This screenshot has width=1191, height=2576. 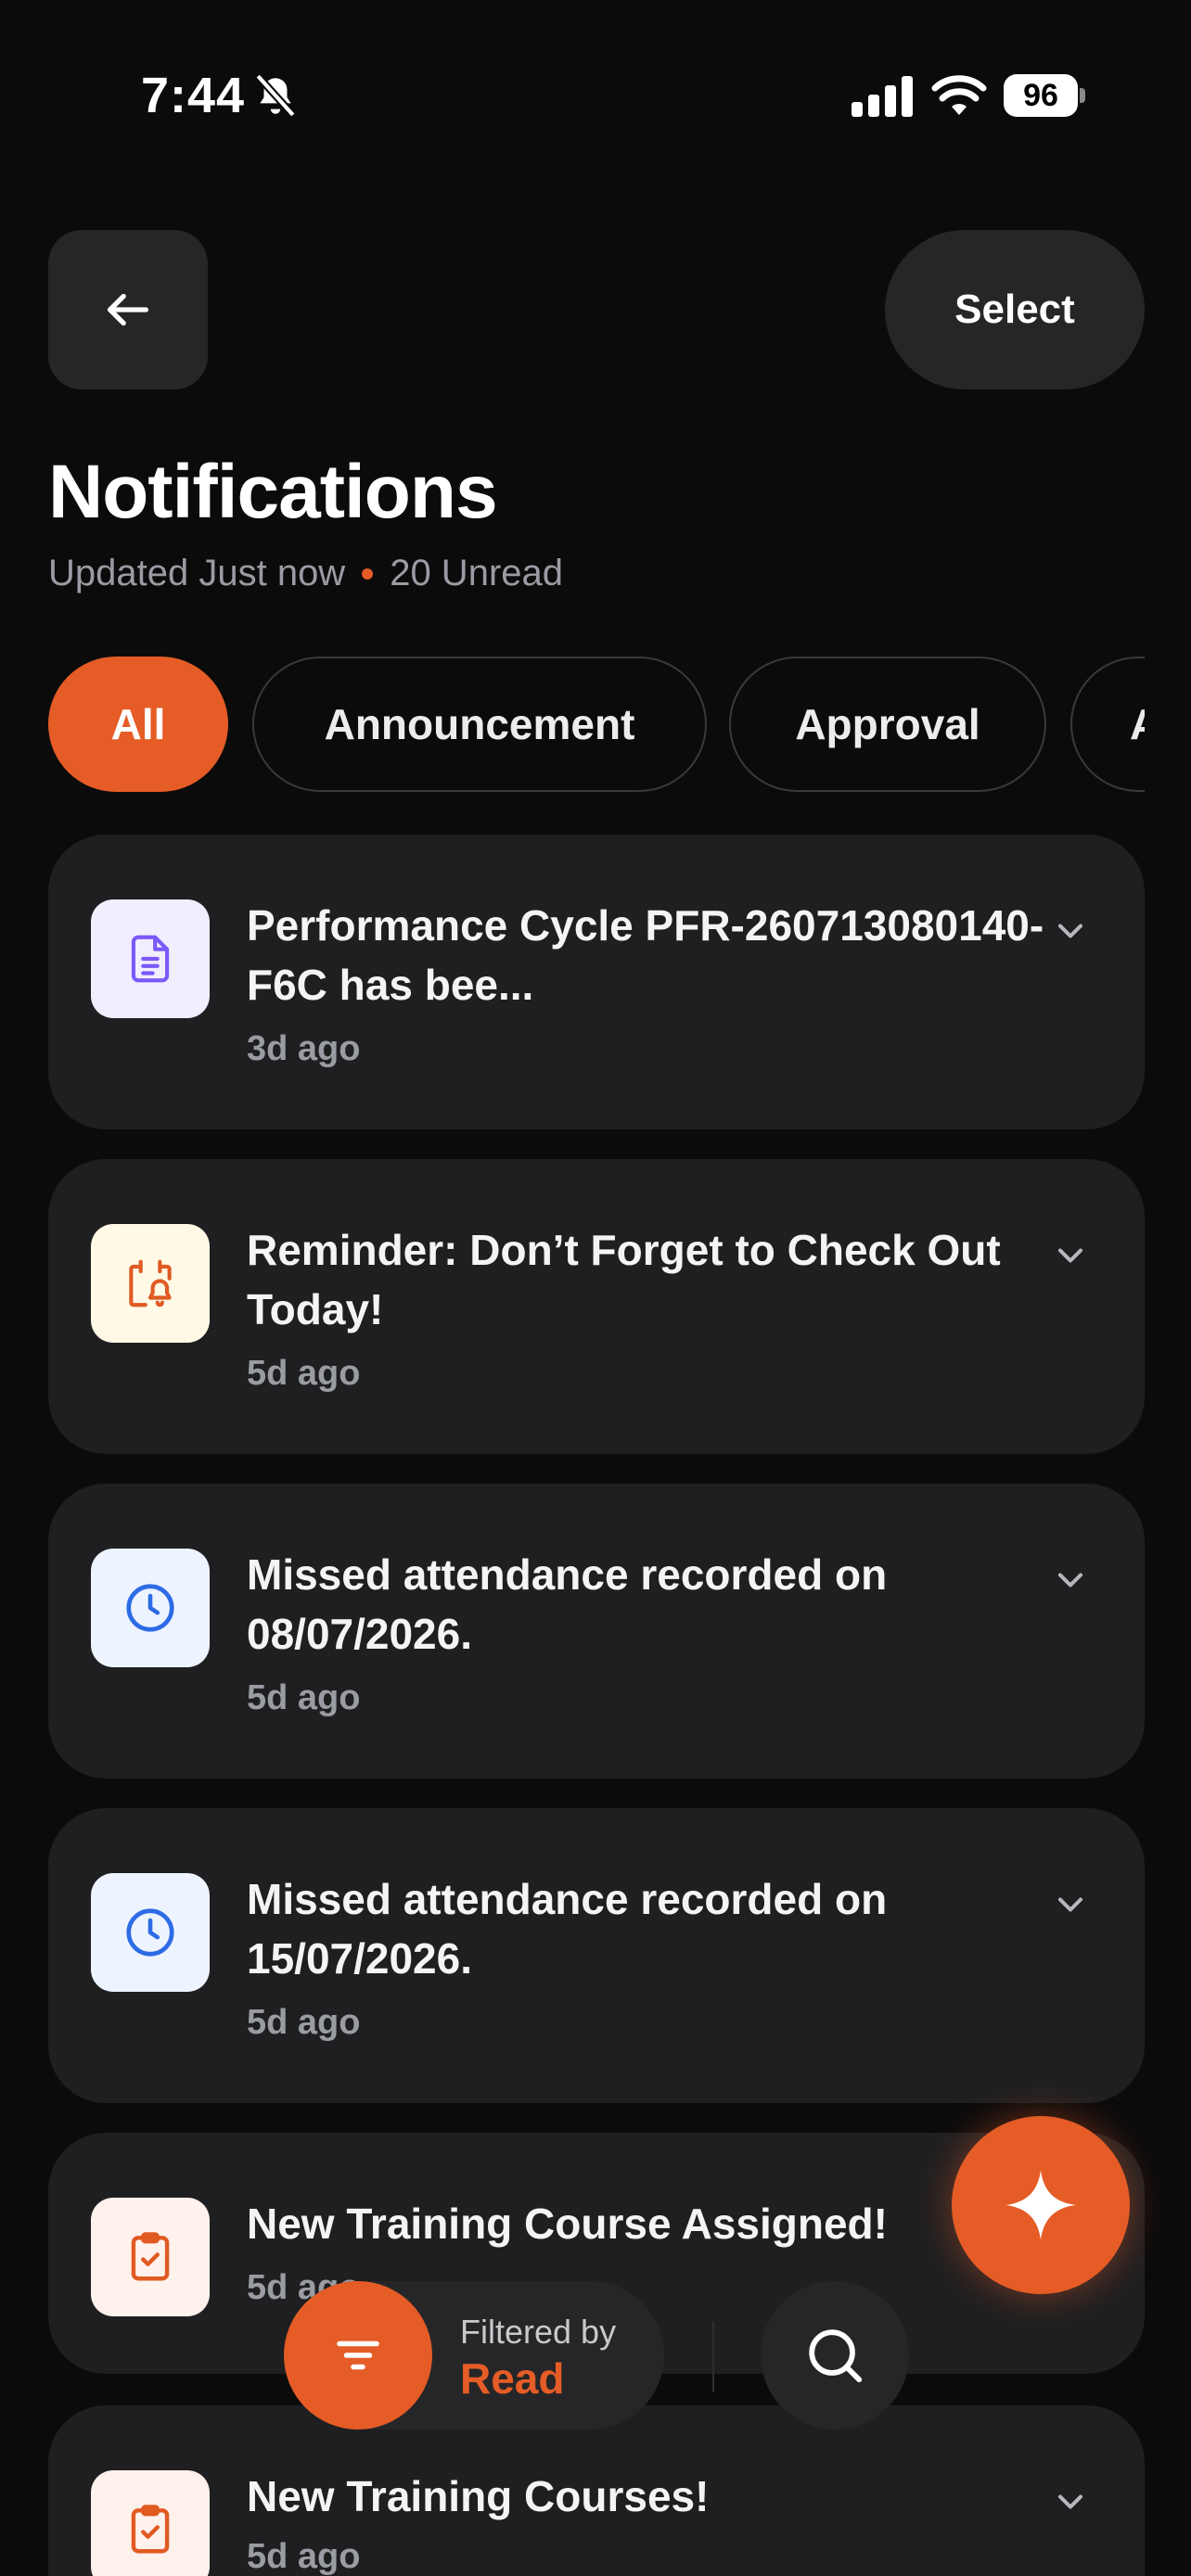 What do you see at coordinates (138, 725) in the screenshot?
I see `chip-all: All` at bounding box center [138, 725].